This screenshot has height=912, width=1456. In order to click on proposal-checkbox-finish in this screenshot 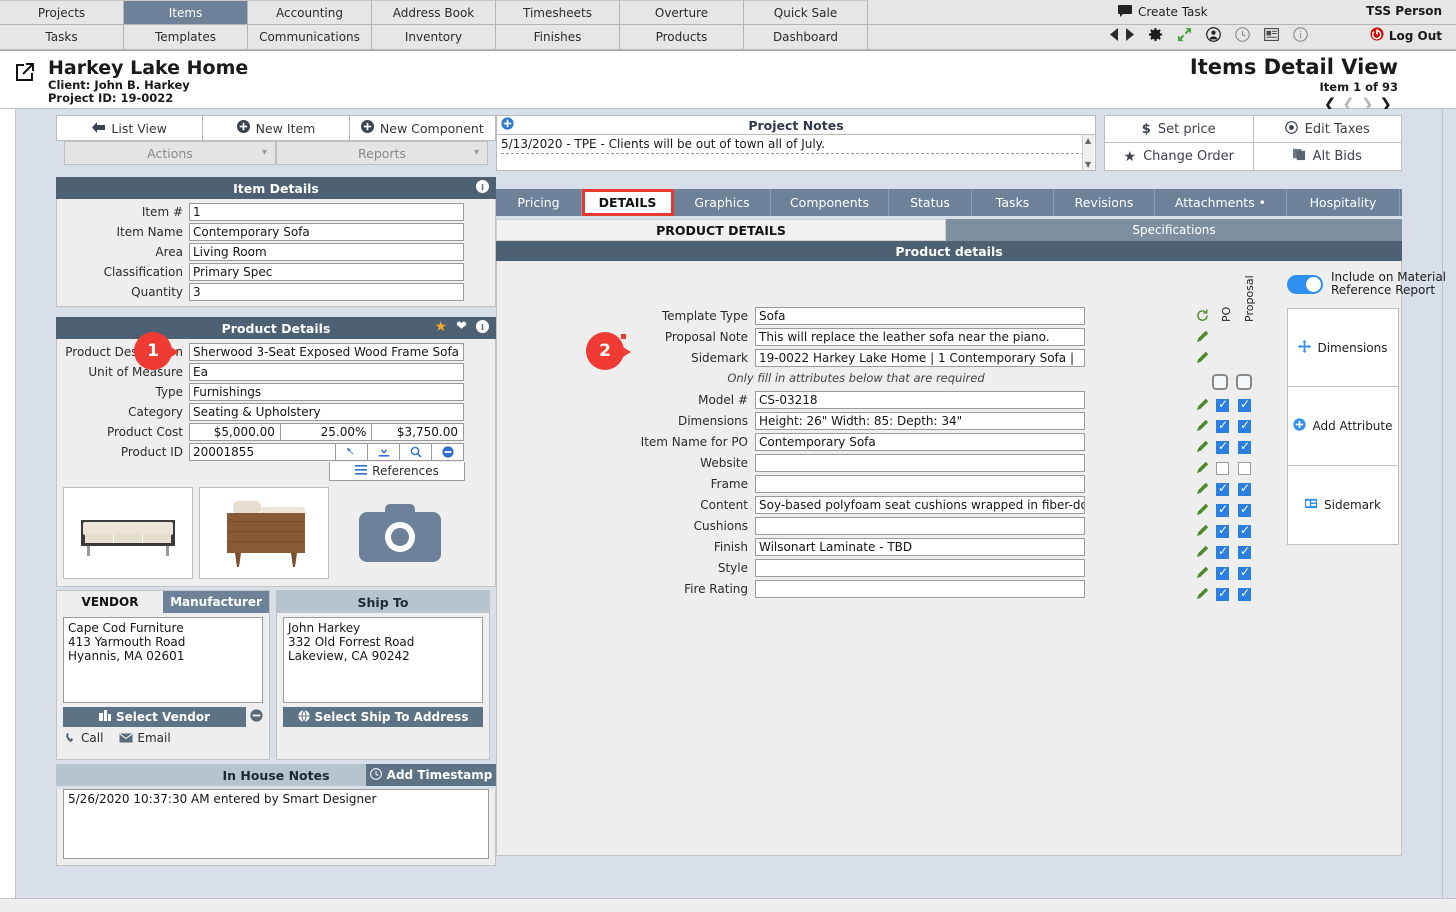, I will do `click(1244, 551)`.